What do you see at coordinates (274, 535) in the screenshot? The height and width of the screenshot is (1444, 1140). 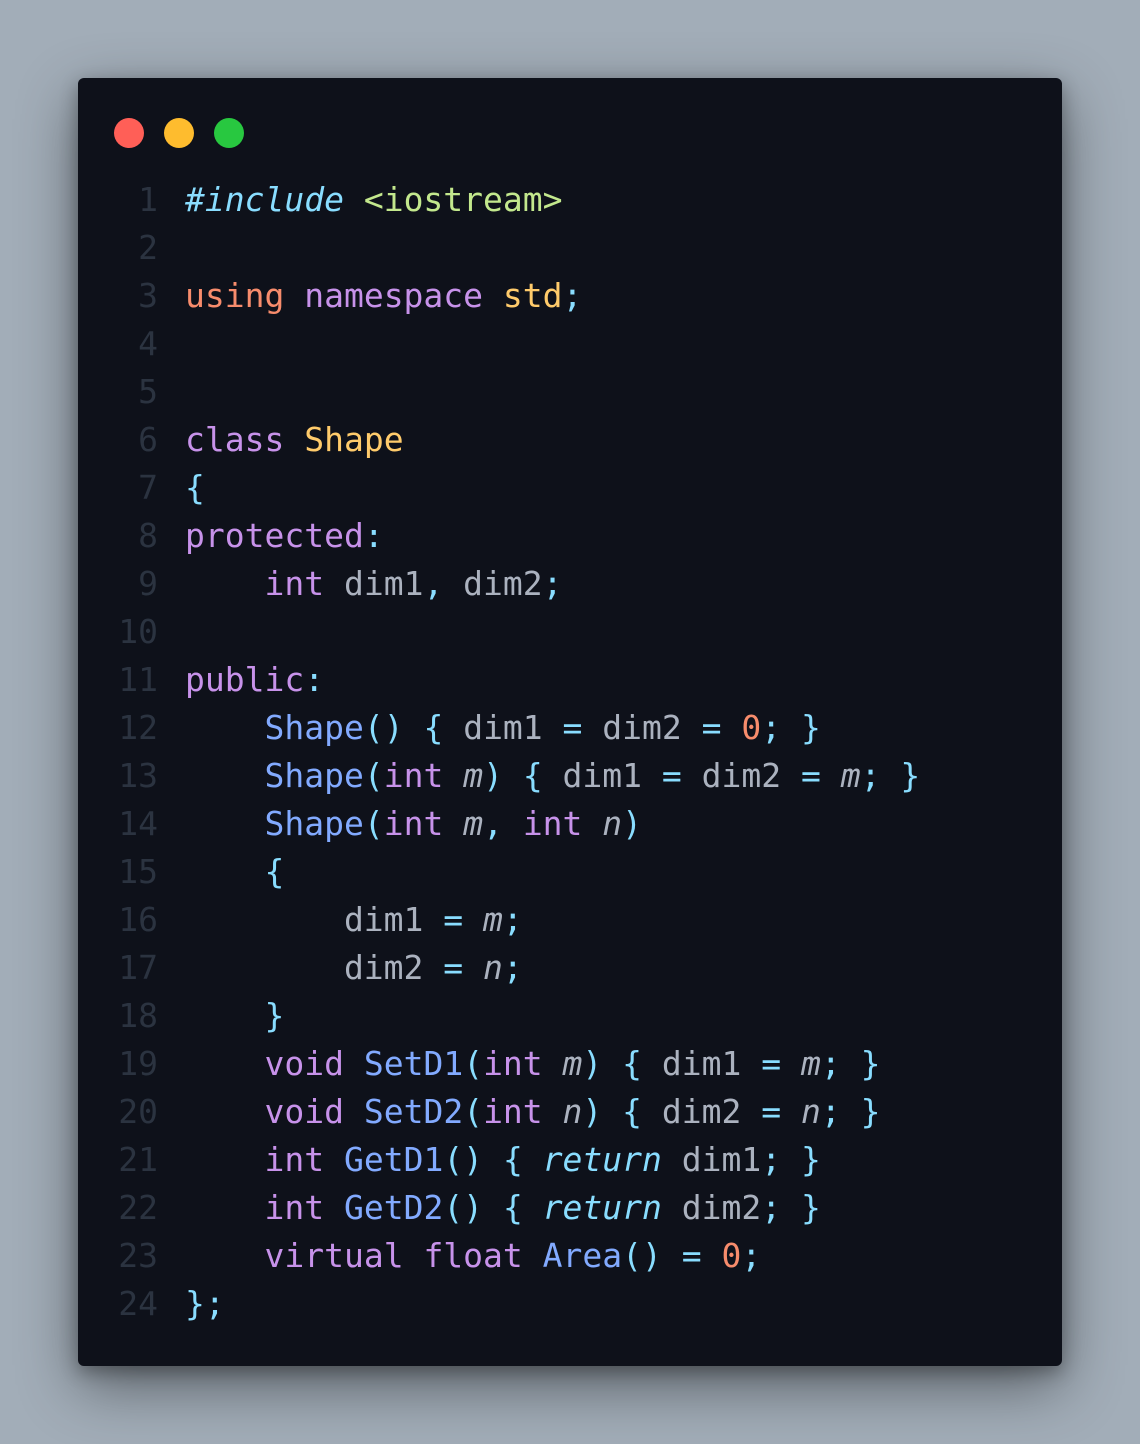 I see `code-token: protected` at bounding box center [274, 535].